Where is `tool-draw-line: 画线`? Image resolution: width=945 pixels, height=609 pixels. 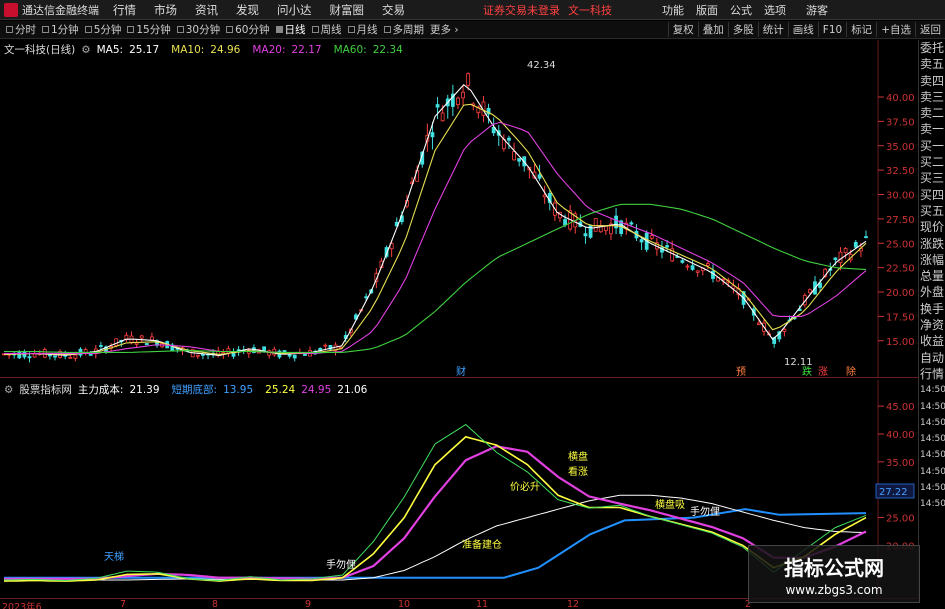
tool-draw-line: 画线 is located at coordinates (802, 29).